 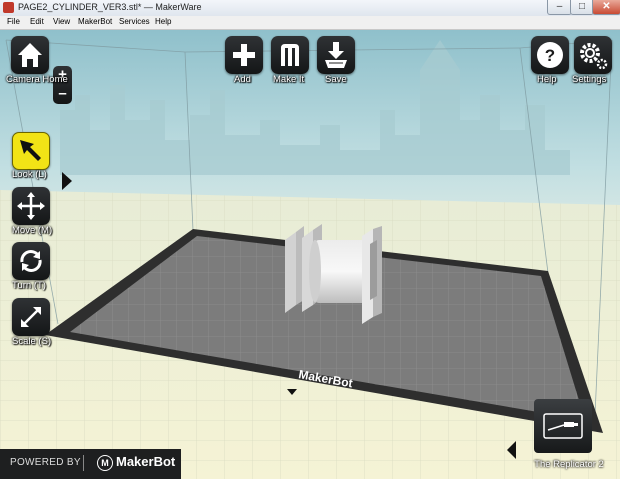 I want to click on printer-button, so click(x=563, y=426).